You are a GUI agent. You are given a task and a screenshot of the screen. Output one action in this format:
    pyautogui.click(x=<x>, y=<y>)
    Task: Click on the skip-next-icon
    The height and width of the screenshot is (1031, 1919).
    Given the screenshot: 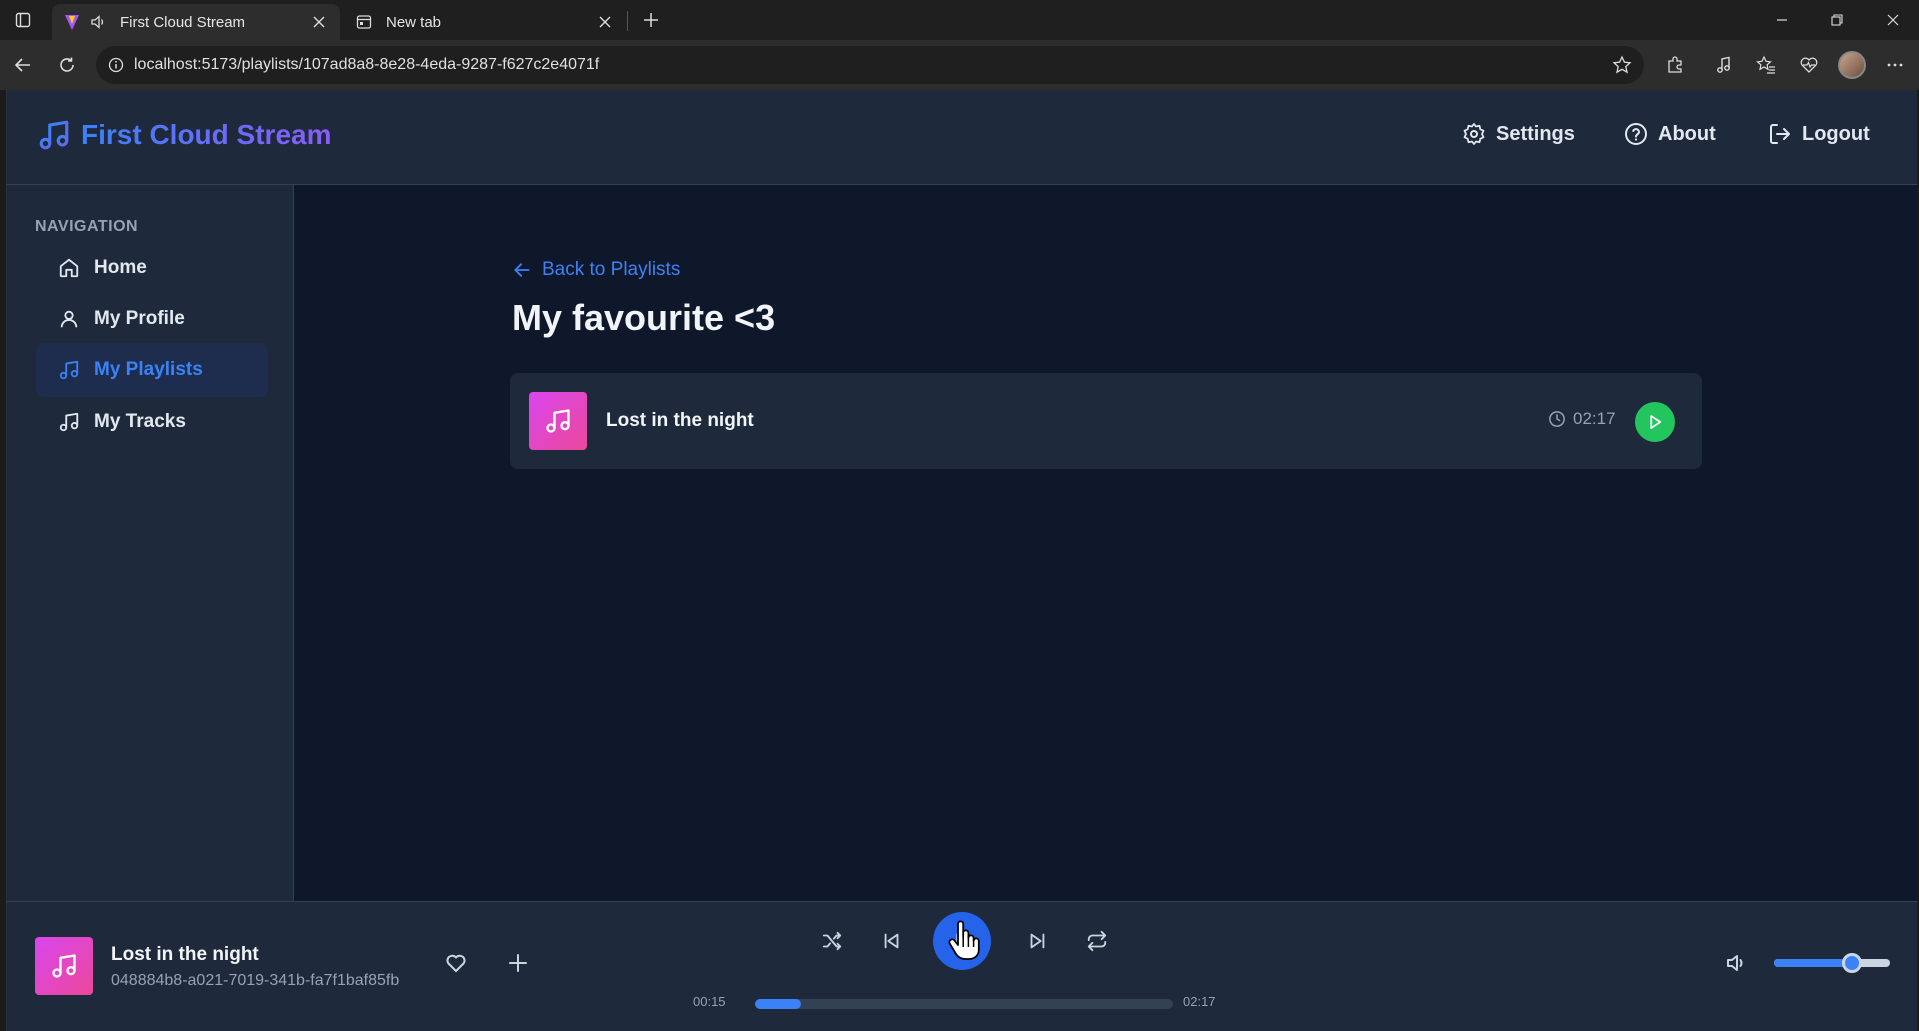 What is the action you would take?
    pyautogui.click(x=1037, y=941)
    